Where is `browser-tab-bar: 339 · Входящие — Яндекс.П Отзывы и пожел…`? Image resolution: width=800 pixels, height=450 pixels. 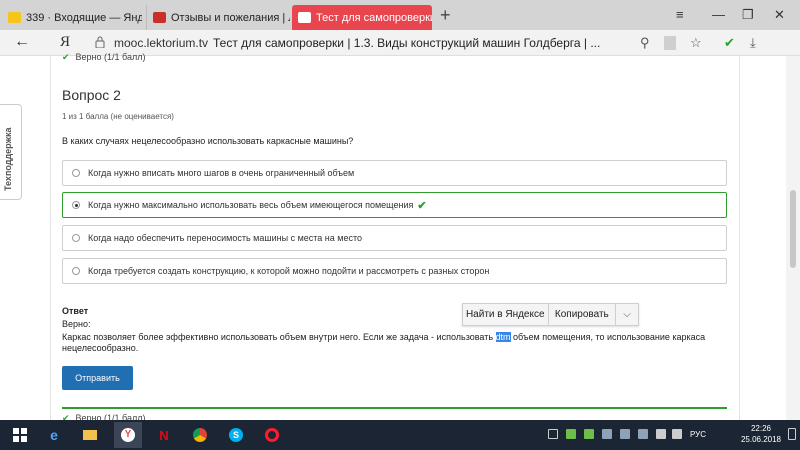
browser-tab-bar: 339 · Входящие — Яндекс.П Отзывы и пожел… is located at coordinates (400, 15).